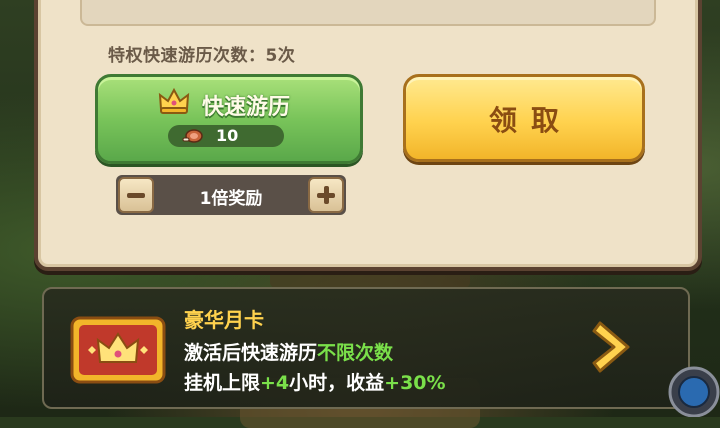 The width and height of the screenshot is (720, 428). Describe the element at coordinates (289, 353) in the screenshot. I see `monthly-card-benefit-1: 激活后快速游历不限次数` at that location.